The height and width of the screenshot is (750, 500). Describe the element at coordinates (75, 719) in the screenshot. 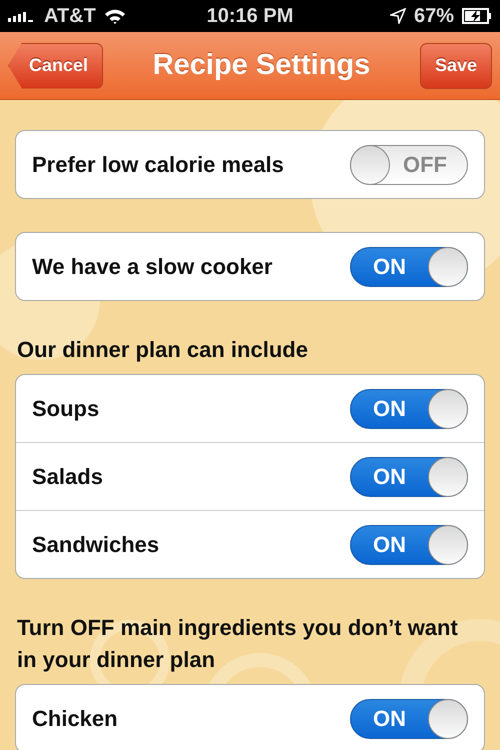

I see `setting-label: Chicken` at that location.